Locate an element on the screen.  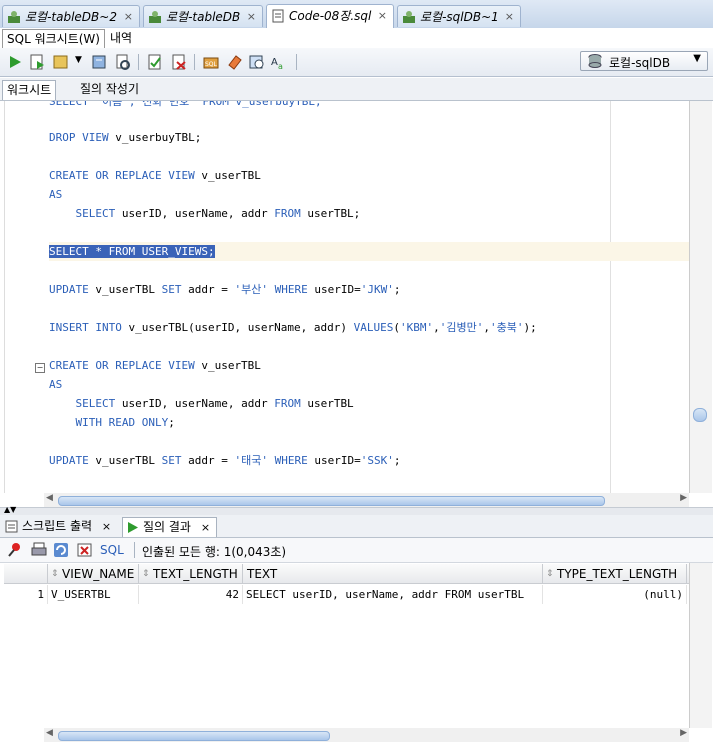
editor-vertical-scrollbar is located at coordinates (700, 297).